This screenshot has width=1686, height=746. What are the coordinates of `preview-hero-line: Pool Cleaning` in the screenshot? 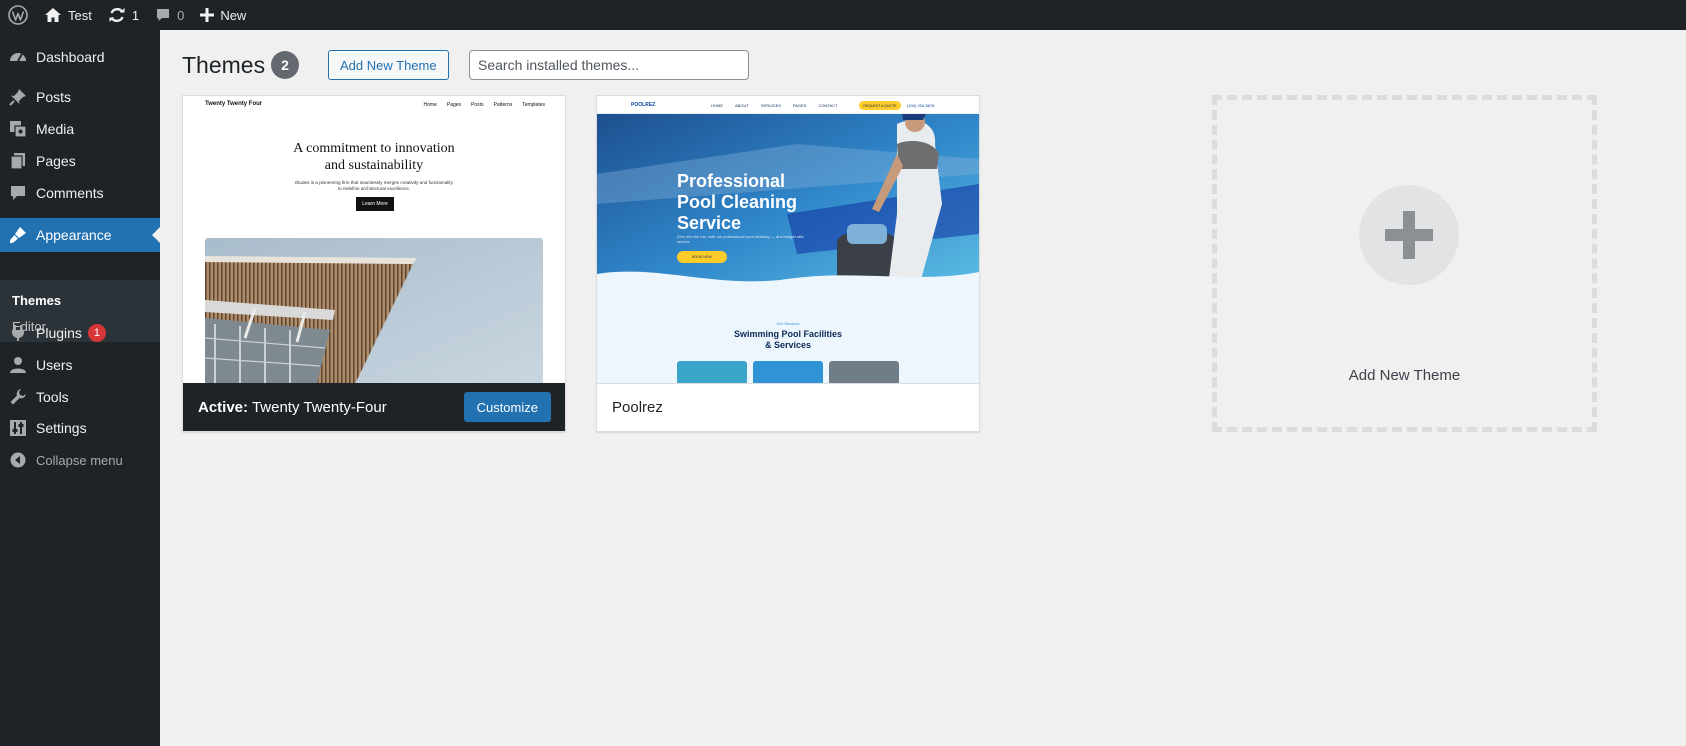 It's located at (737, 202).